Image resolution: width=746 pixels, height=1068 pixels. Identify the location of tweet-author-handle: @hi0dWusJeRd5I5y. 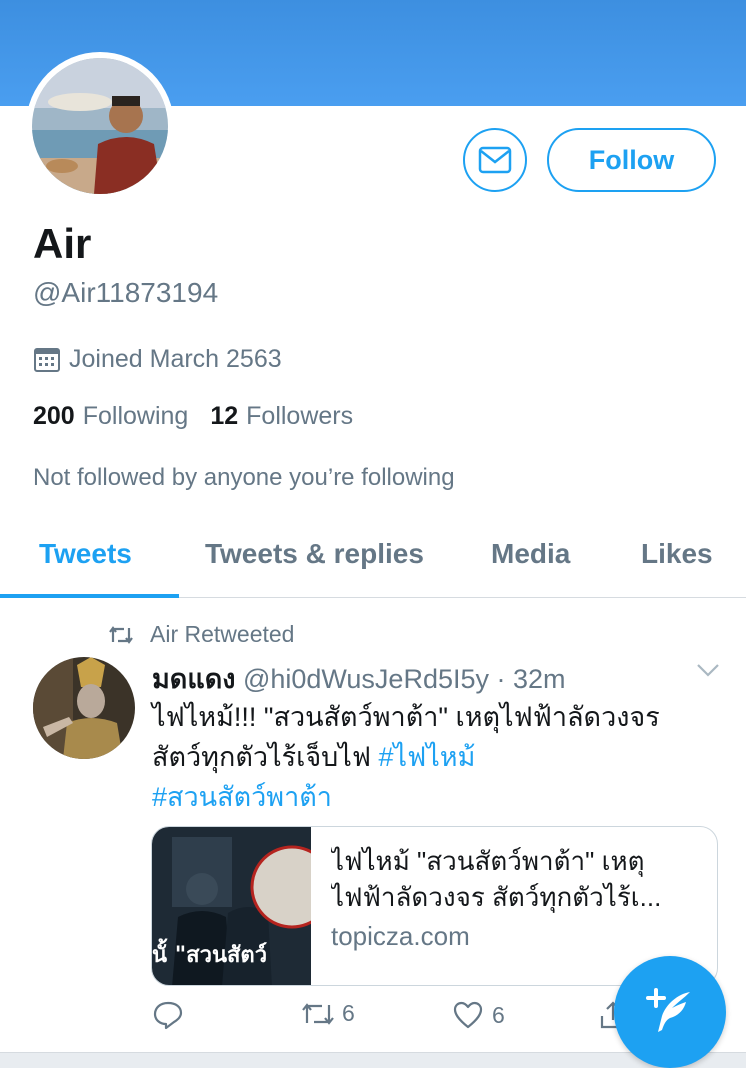
(366, 679).